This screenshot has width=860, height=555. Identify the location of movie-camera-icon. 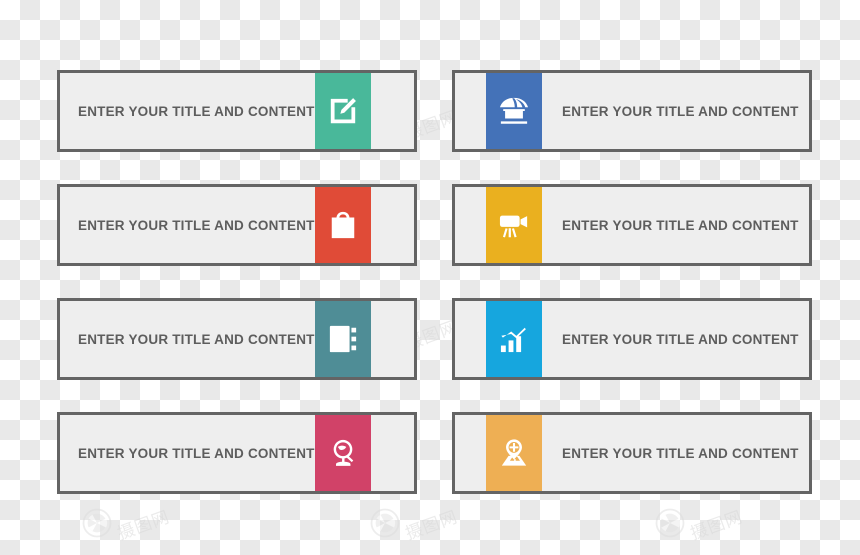
(514, 225).